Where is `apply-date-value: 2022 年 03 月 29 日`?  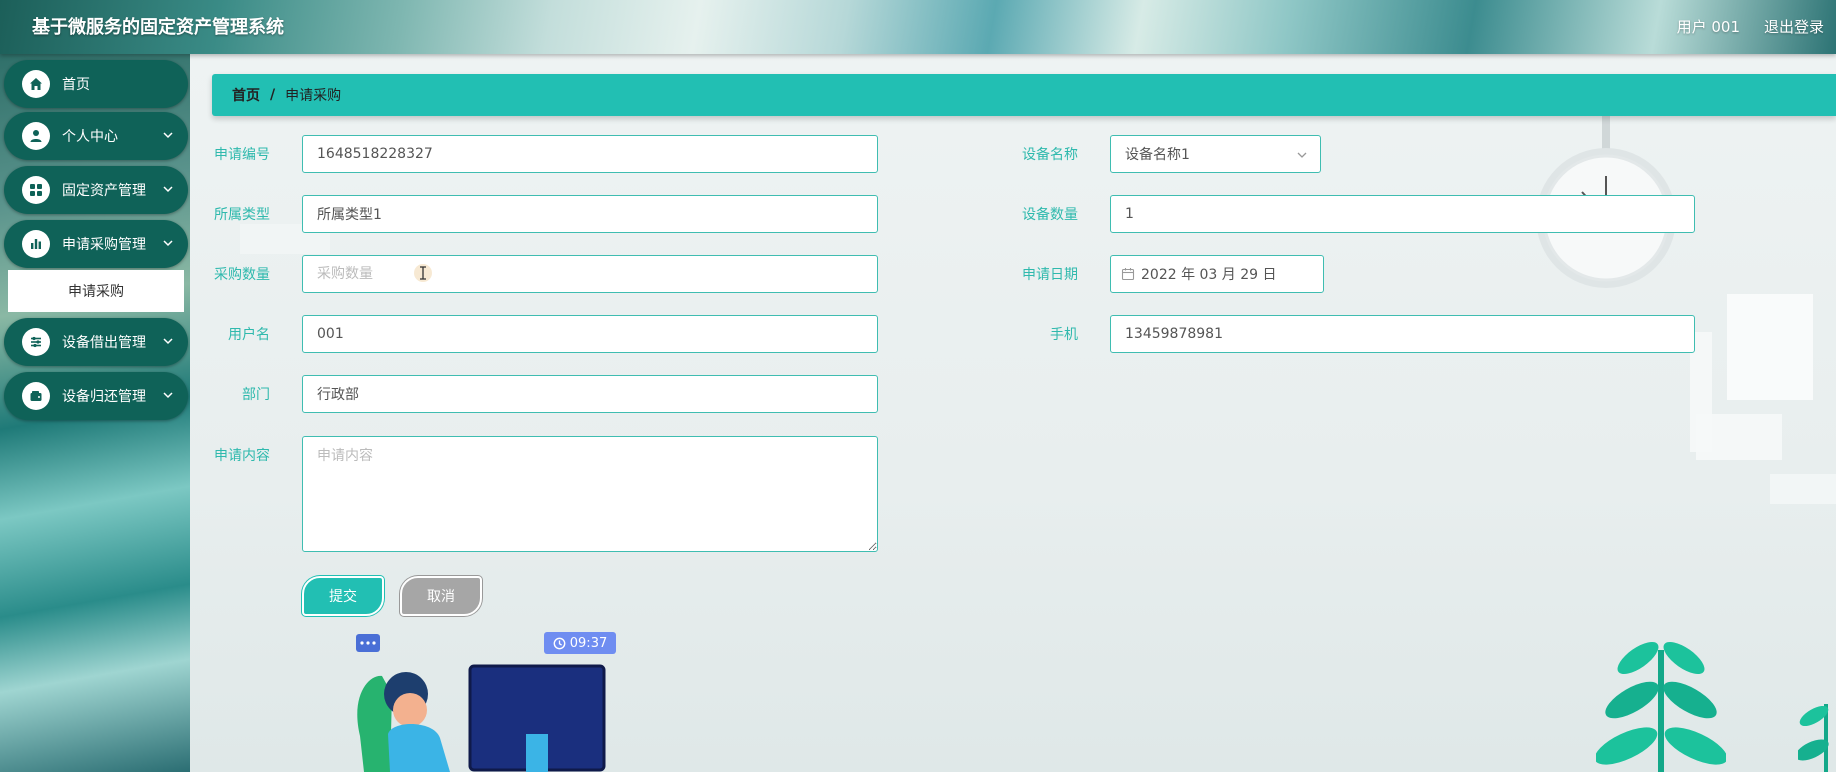
apply-date-value: 2022 年 03 月 29 日 is located at coordinates (1209, 275).